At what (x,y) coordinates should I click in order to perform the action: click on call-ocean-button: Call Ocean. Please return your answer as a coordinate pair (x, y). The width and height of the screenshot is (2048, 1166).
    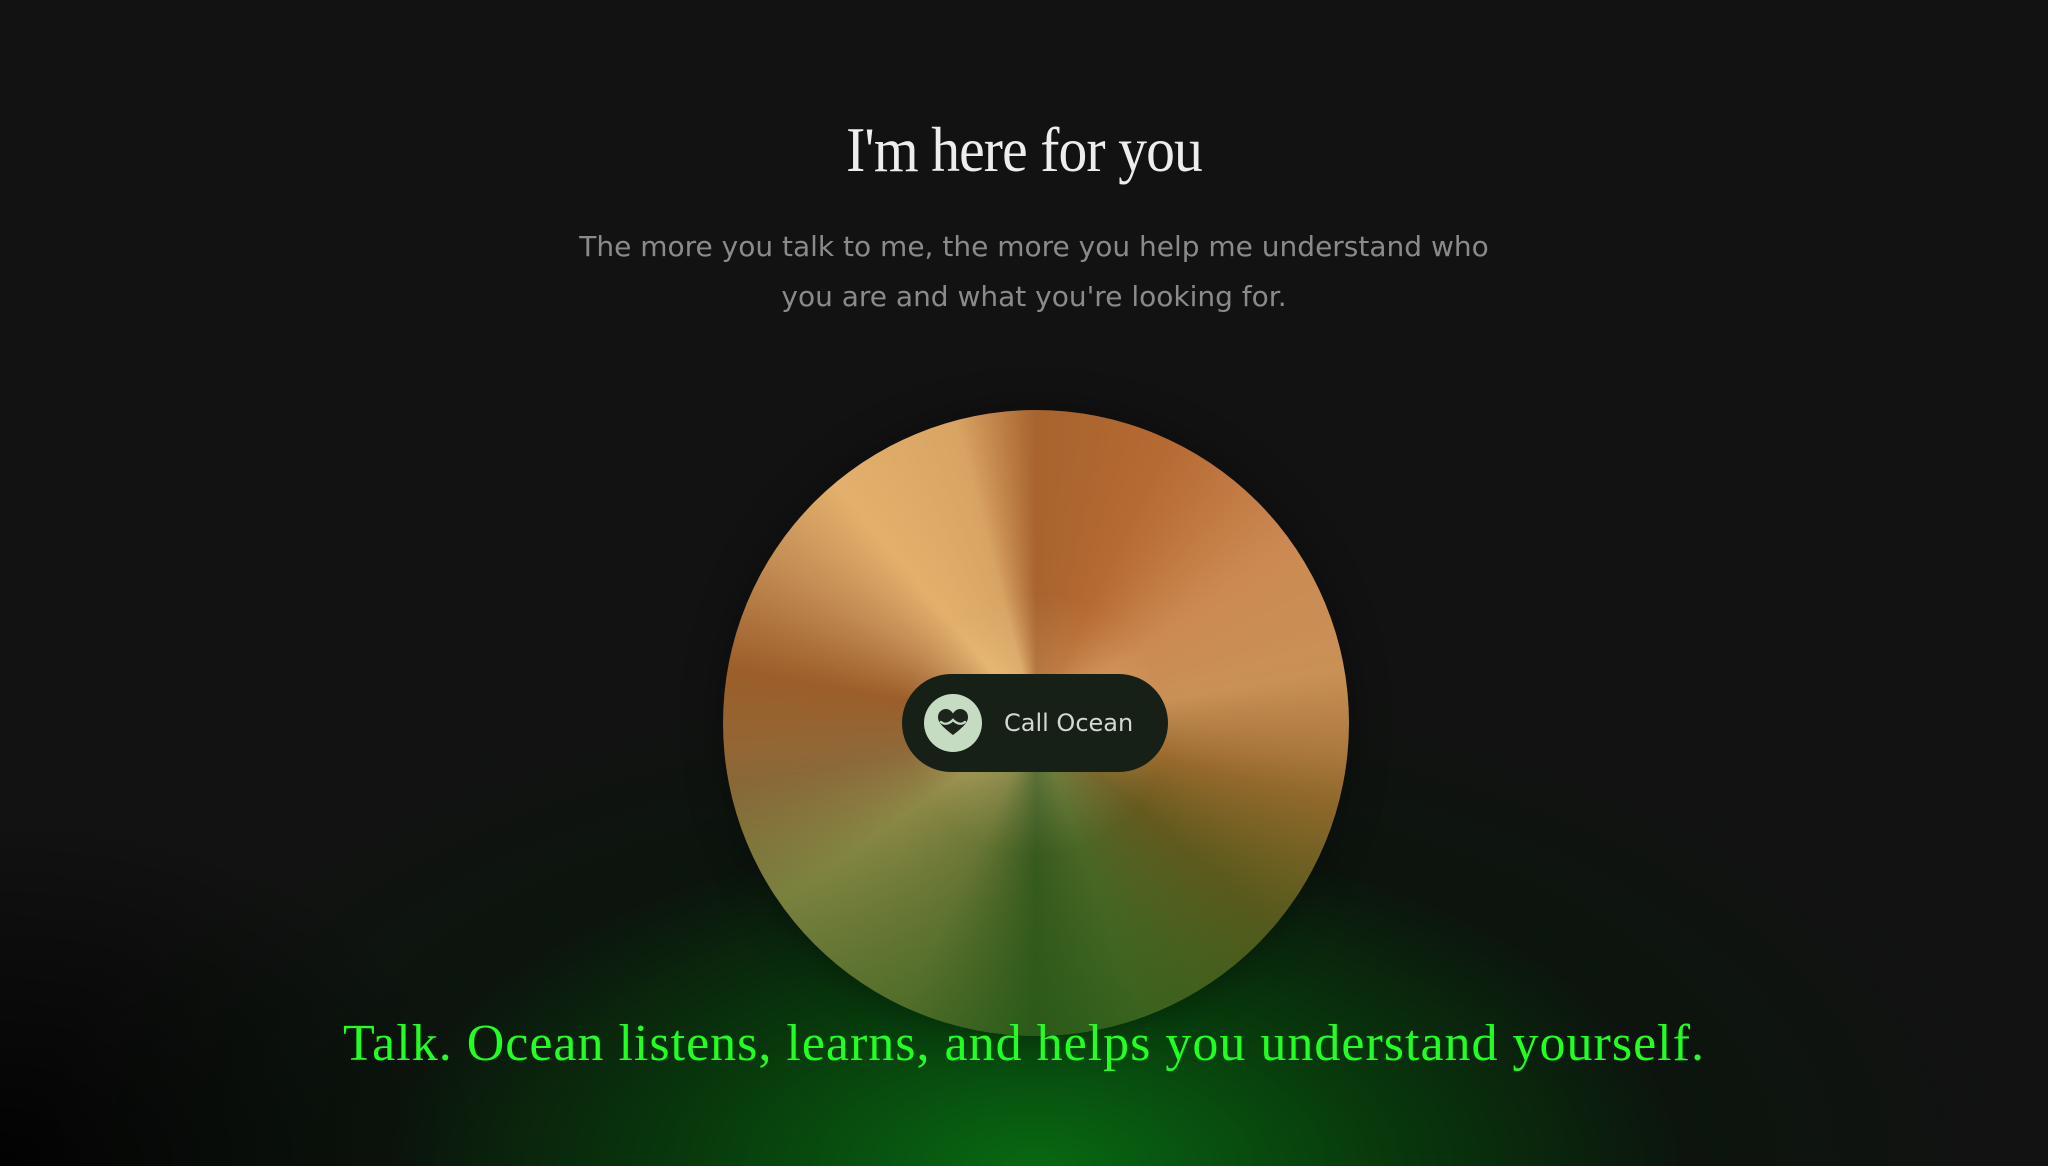
    Looking at the image, I should click on (1035, 723).